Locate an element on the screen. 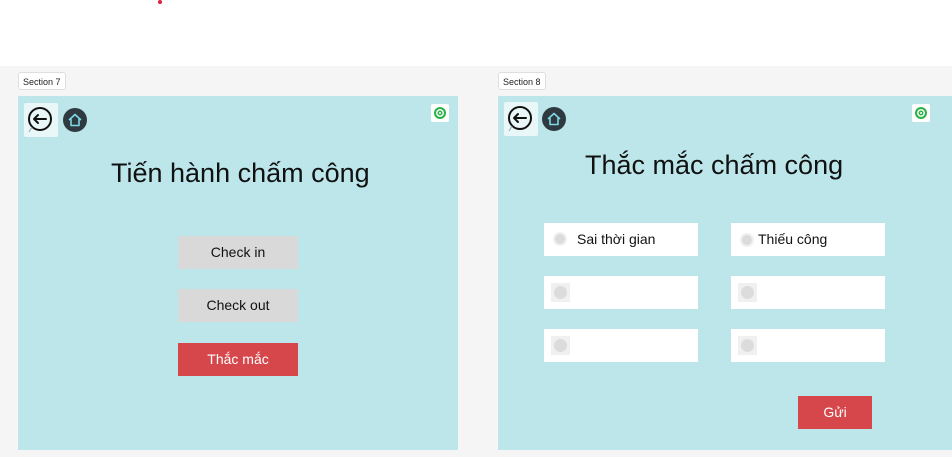 Image resolution: width=952 pixels, height=457 pixels. check-out-button: Check out is located at coordinates (238, 305).